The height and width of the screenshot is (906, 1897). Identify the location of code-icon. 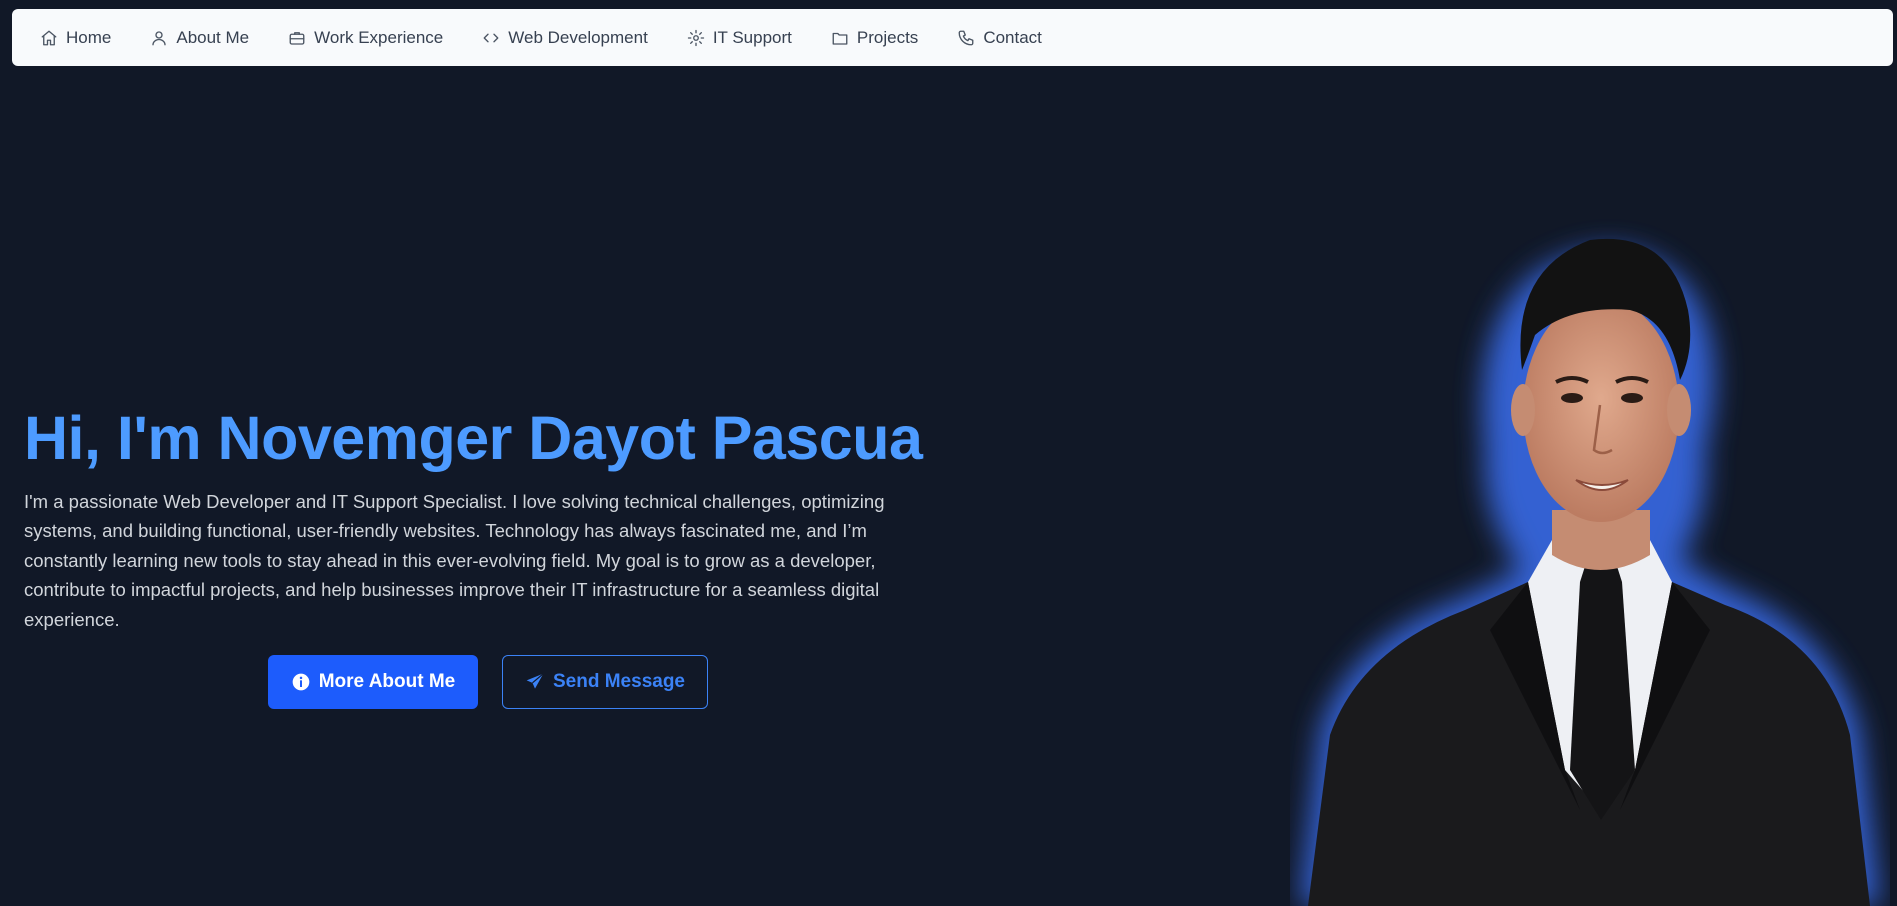
(491, 37).